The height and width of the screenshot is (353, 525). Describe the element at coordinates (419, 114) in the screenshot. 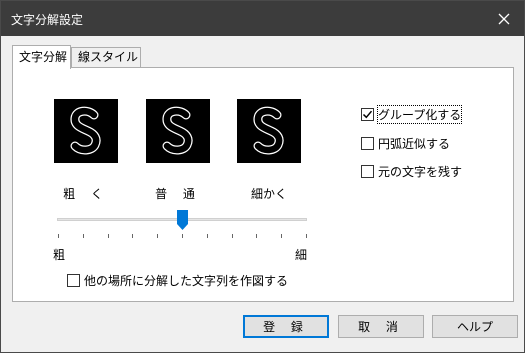

I see `group-checkbox-label: グループ化する` at that location.